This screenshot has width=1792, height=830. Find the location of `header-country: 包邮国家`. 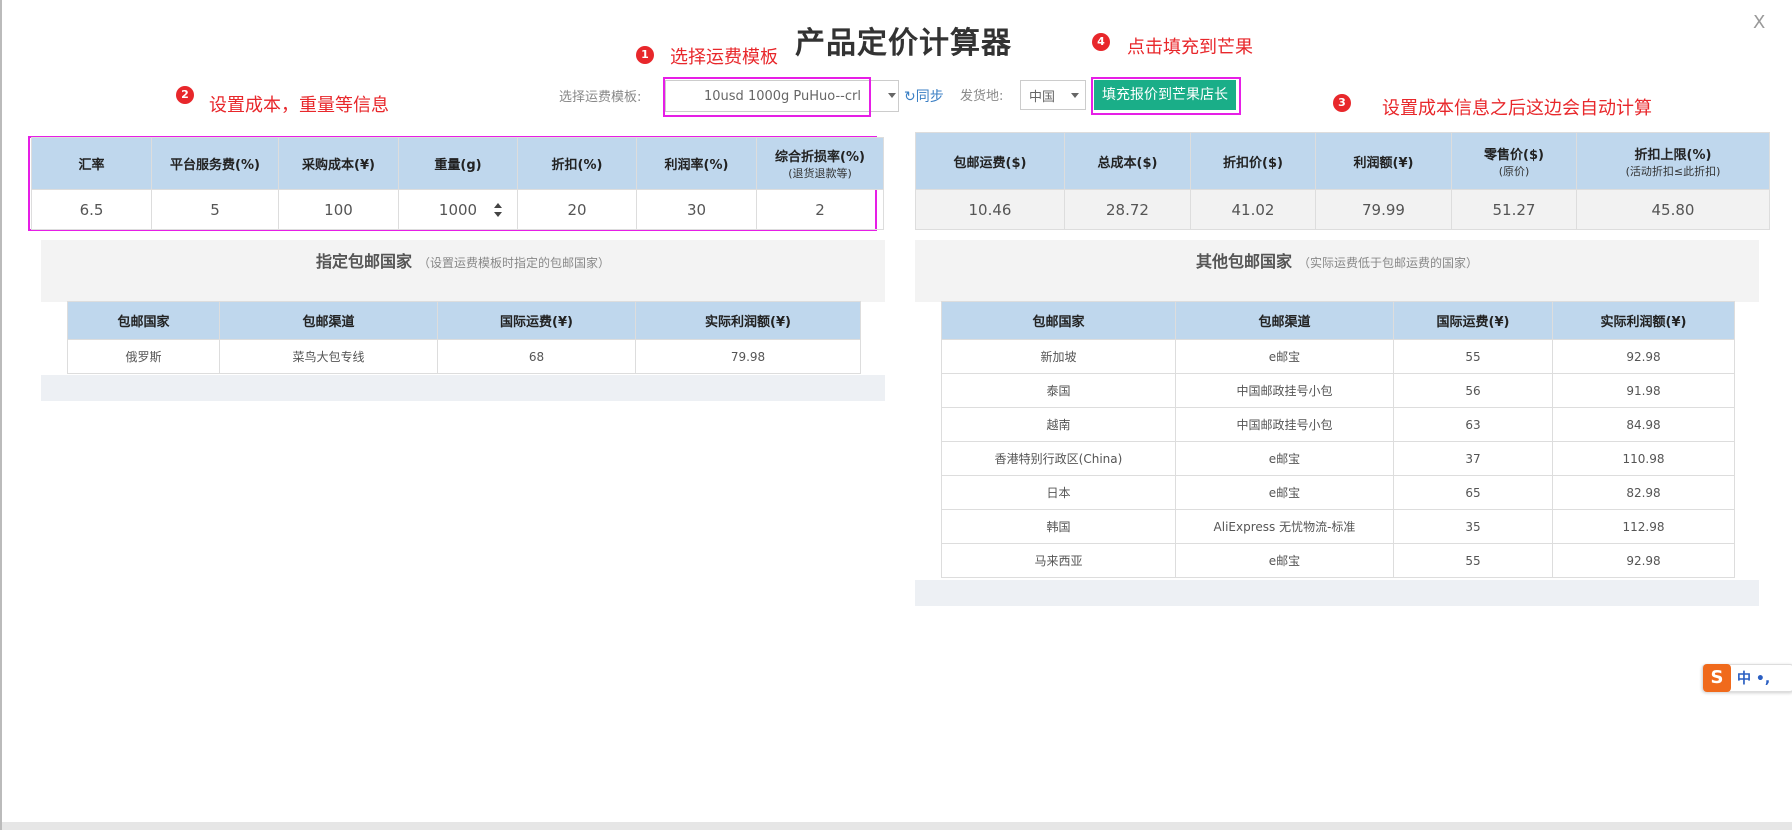

header-country: 包邮国家 is located at coordinates (1058, 320).